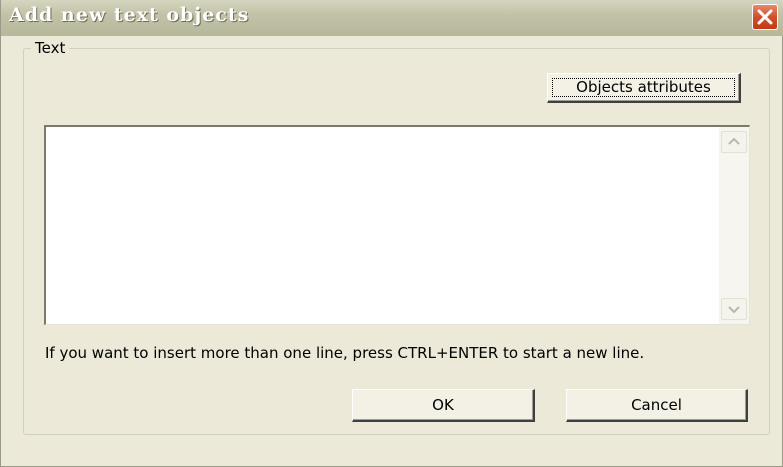 The width and height of the screenshot is (783, 467). Describe the element at coordinates (129, 15) in the screenshot. I see `window-title: Add new text objects` at that location.